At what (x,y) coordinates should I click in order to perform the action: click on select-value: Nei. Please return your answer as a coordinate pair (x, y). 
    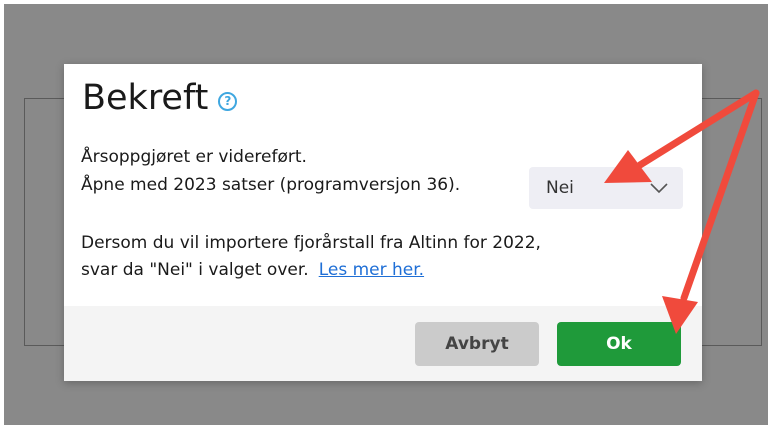
    Looking at the image, I should click on (560, 188).